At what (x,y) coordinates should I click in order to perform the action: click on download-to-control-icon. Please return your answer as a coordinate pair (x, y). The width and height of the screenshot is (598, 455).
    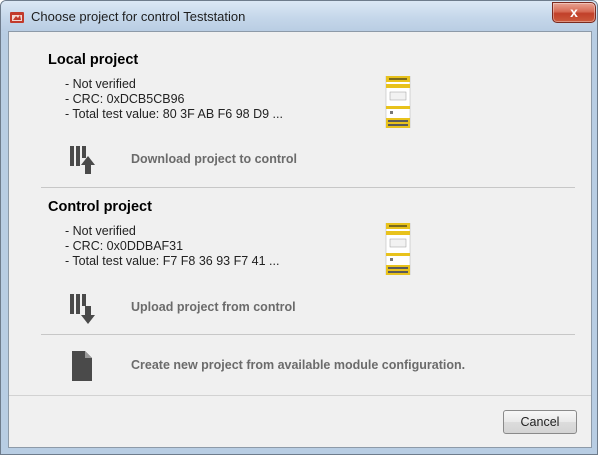
    Looking at the image, I should click on (82, 160).